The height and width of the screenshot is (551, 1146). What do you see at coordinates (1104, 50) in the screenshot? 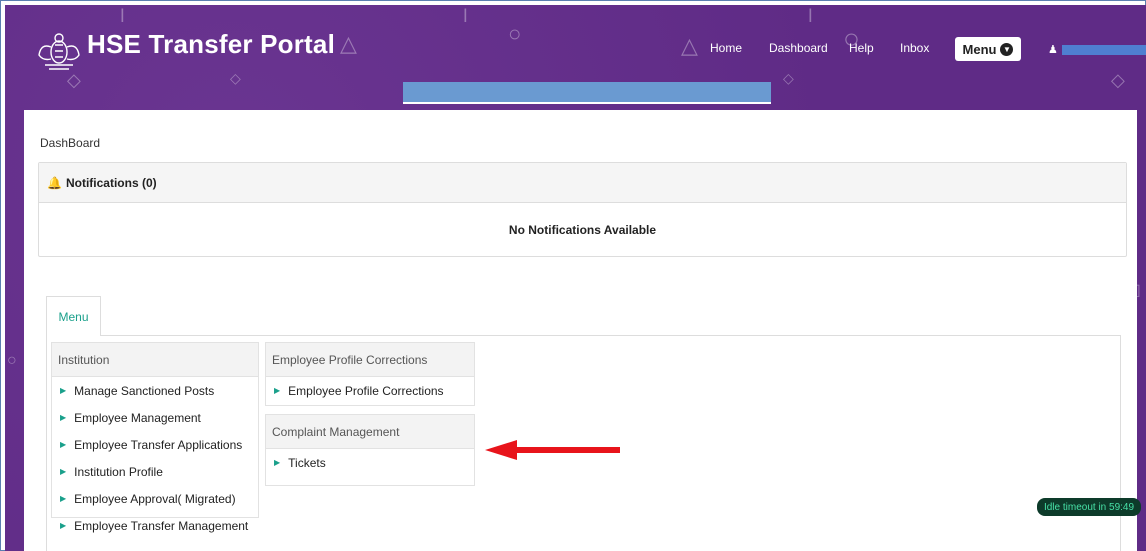
I see `user-name-redacted` at bounding box center [1104, 50].